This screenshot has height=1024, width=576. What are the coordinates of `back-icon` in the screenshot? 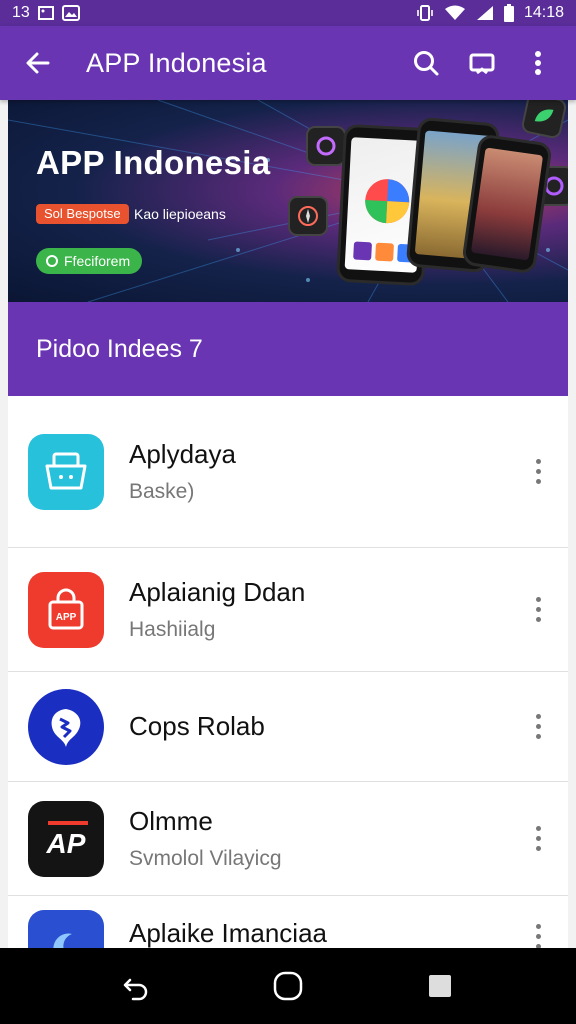 It's located at (136, 986).